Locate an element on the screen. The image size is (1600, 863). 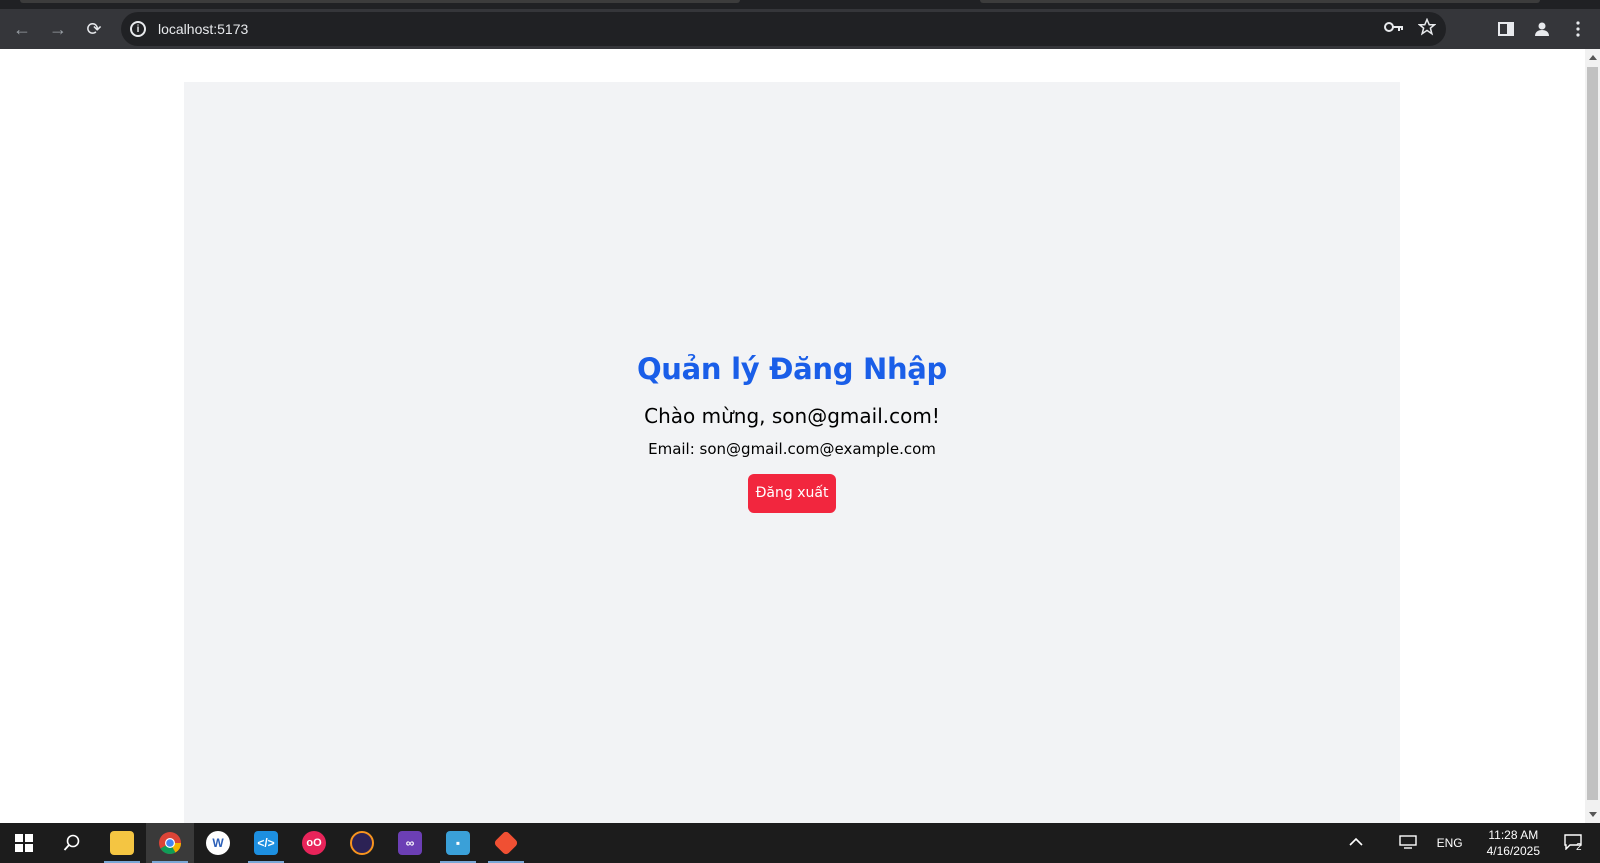
scroll-up-arrow-icon is located at coordinates (1593, 57).